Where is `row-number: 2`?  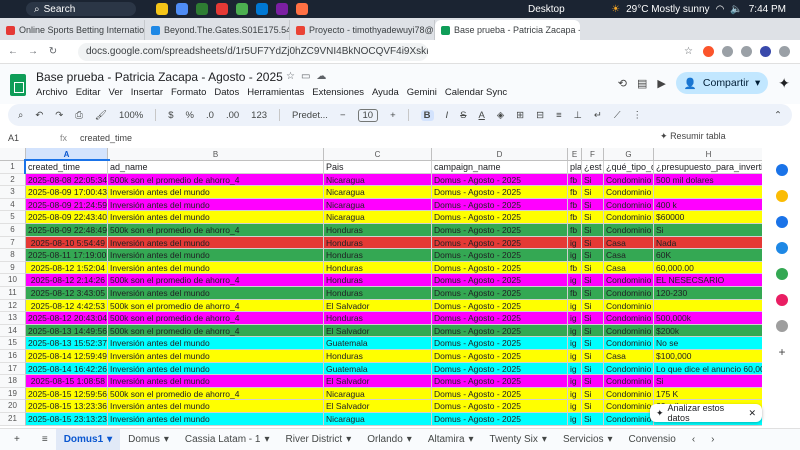
row-number: 2 is located at coordinates (13, 180).